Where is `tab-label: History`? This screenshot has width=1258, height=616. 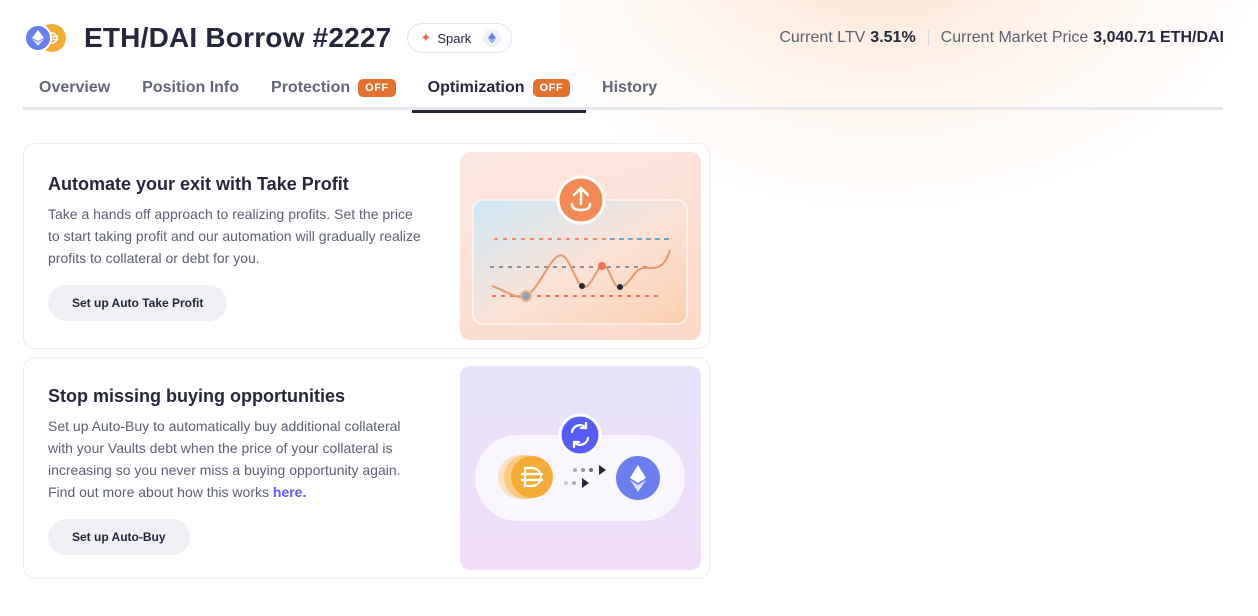 tab-label: History is located at coordinates (630, 87).